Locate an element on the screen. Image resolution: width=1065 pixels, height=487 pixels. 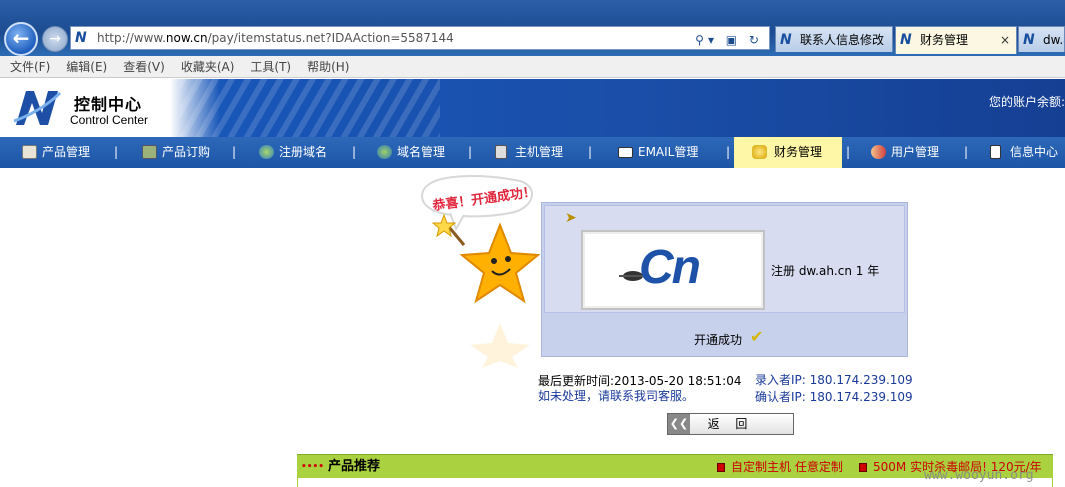
close-tab-icon: × is located at coordinates (1005, 40).